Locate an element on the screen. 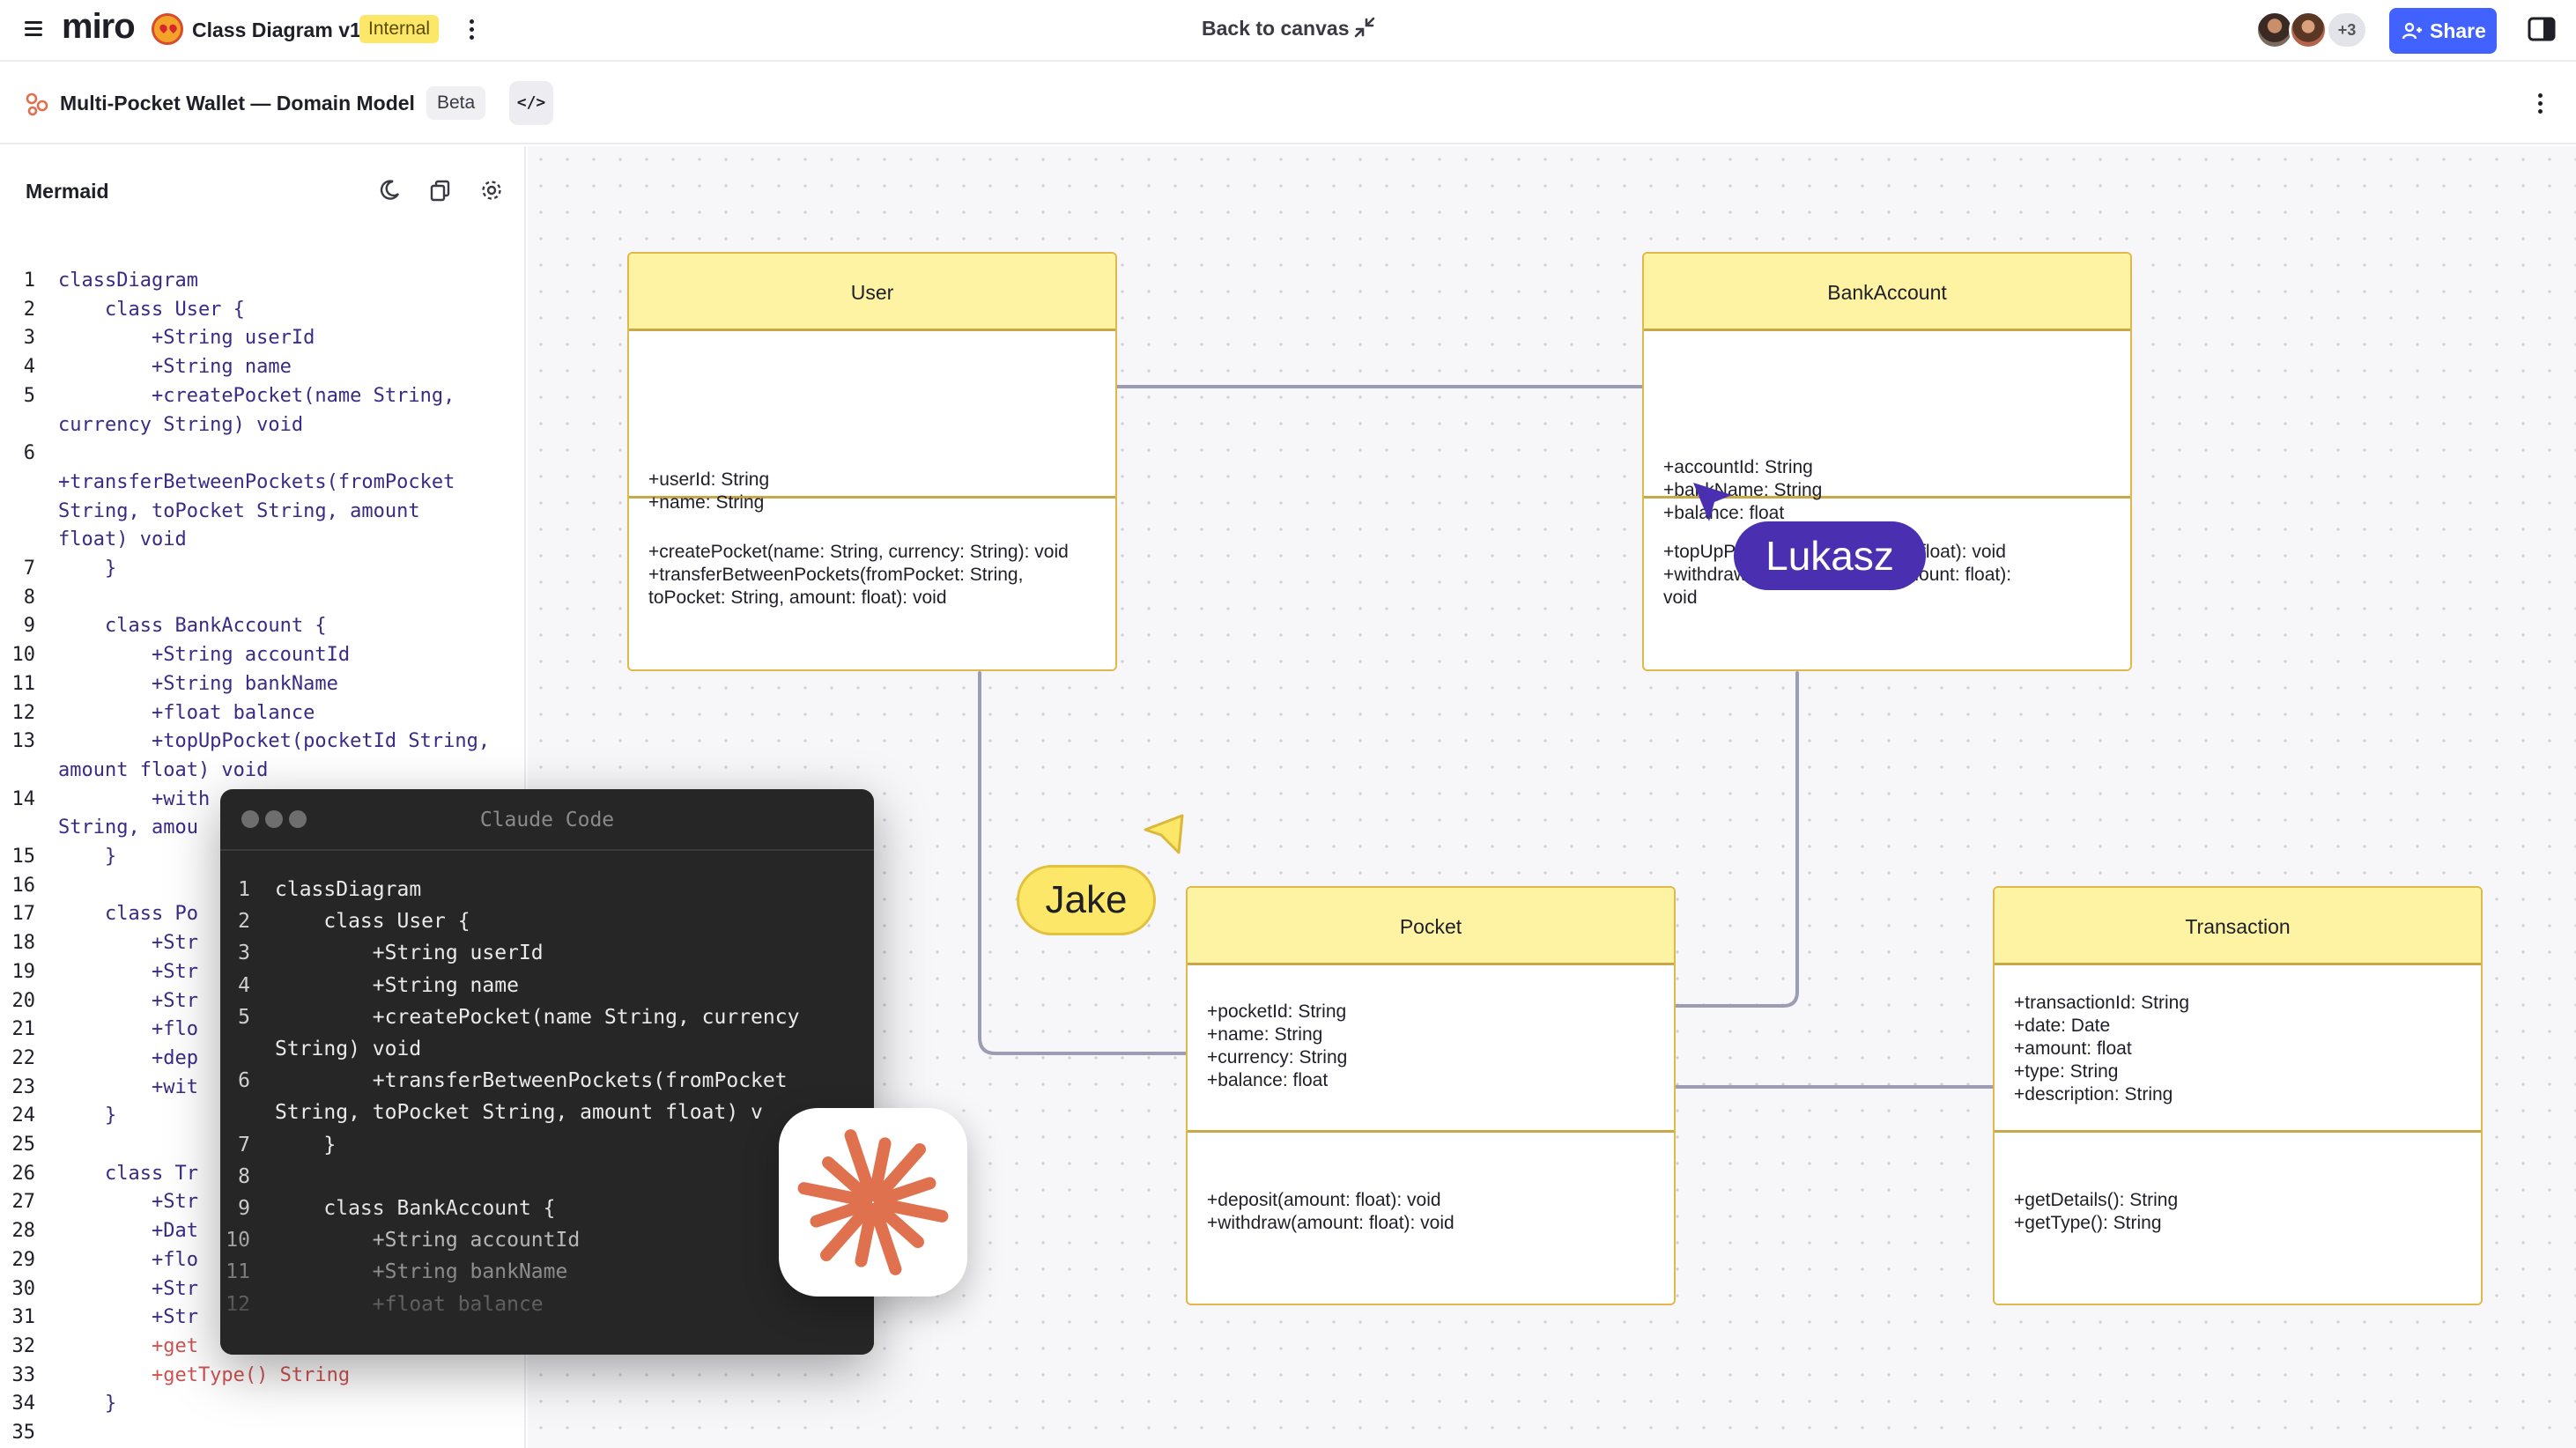  class-name: Transaction is located at coordinates (2238, 926).